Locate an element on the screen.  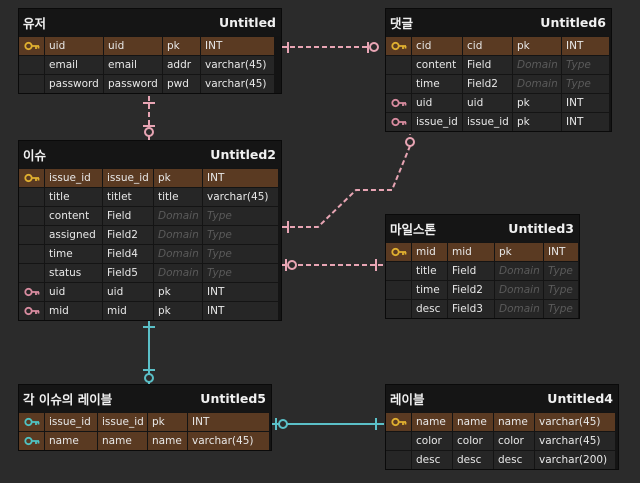
field-alias-cell: titlet is located at coordinates (128, 197).